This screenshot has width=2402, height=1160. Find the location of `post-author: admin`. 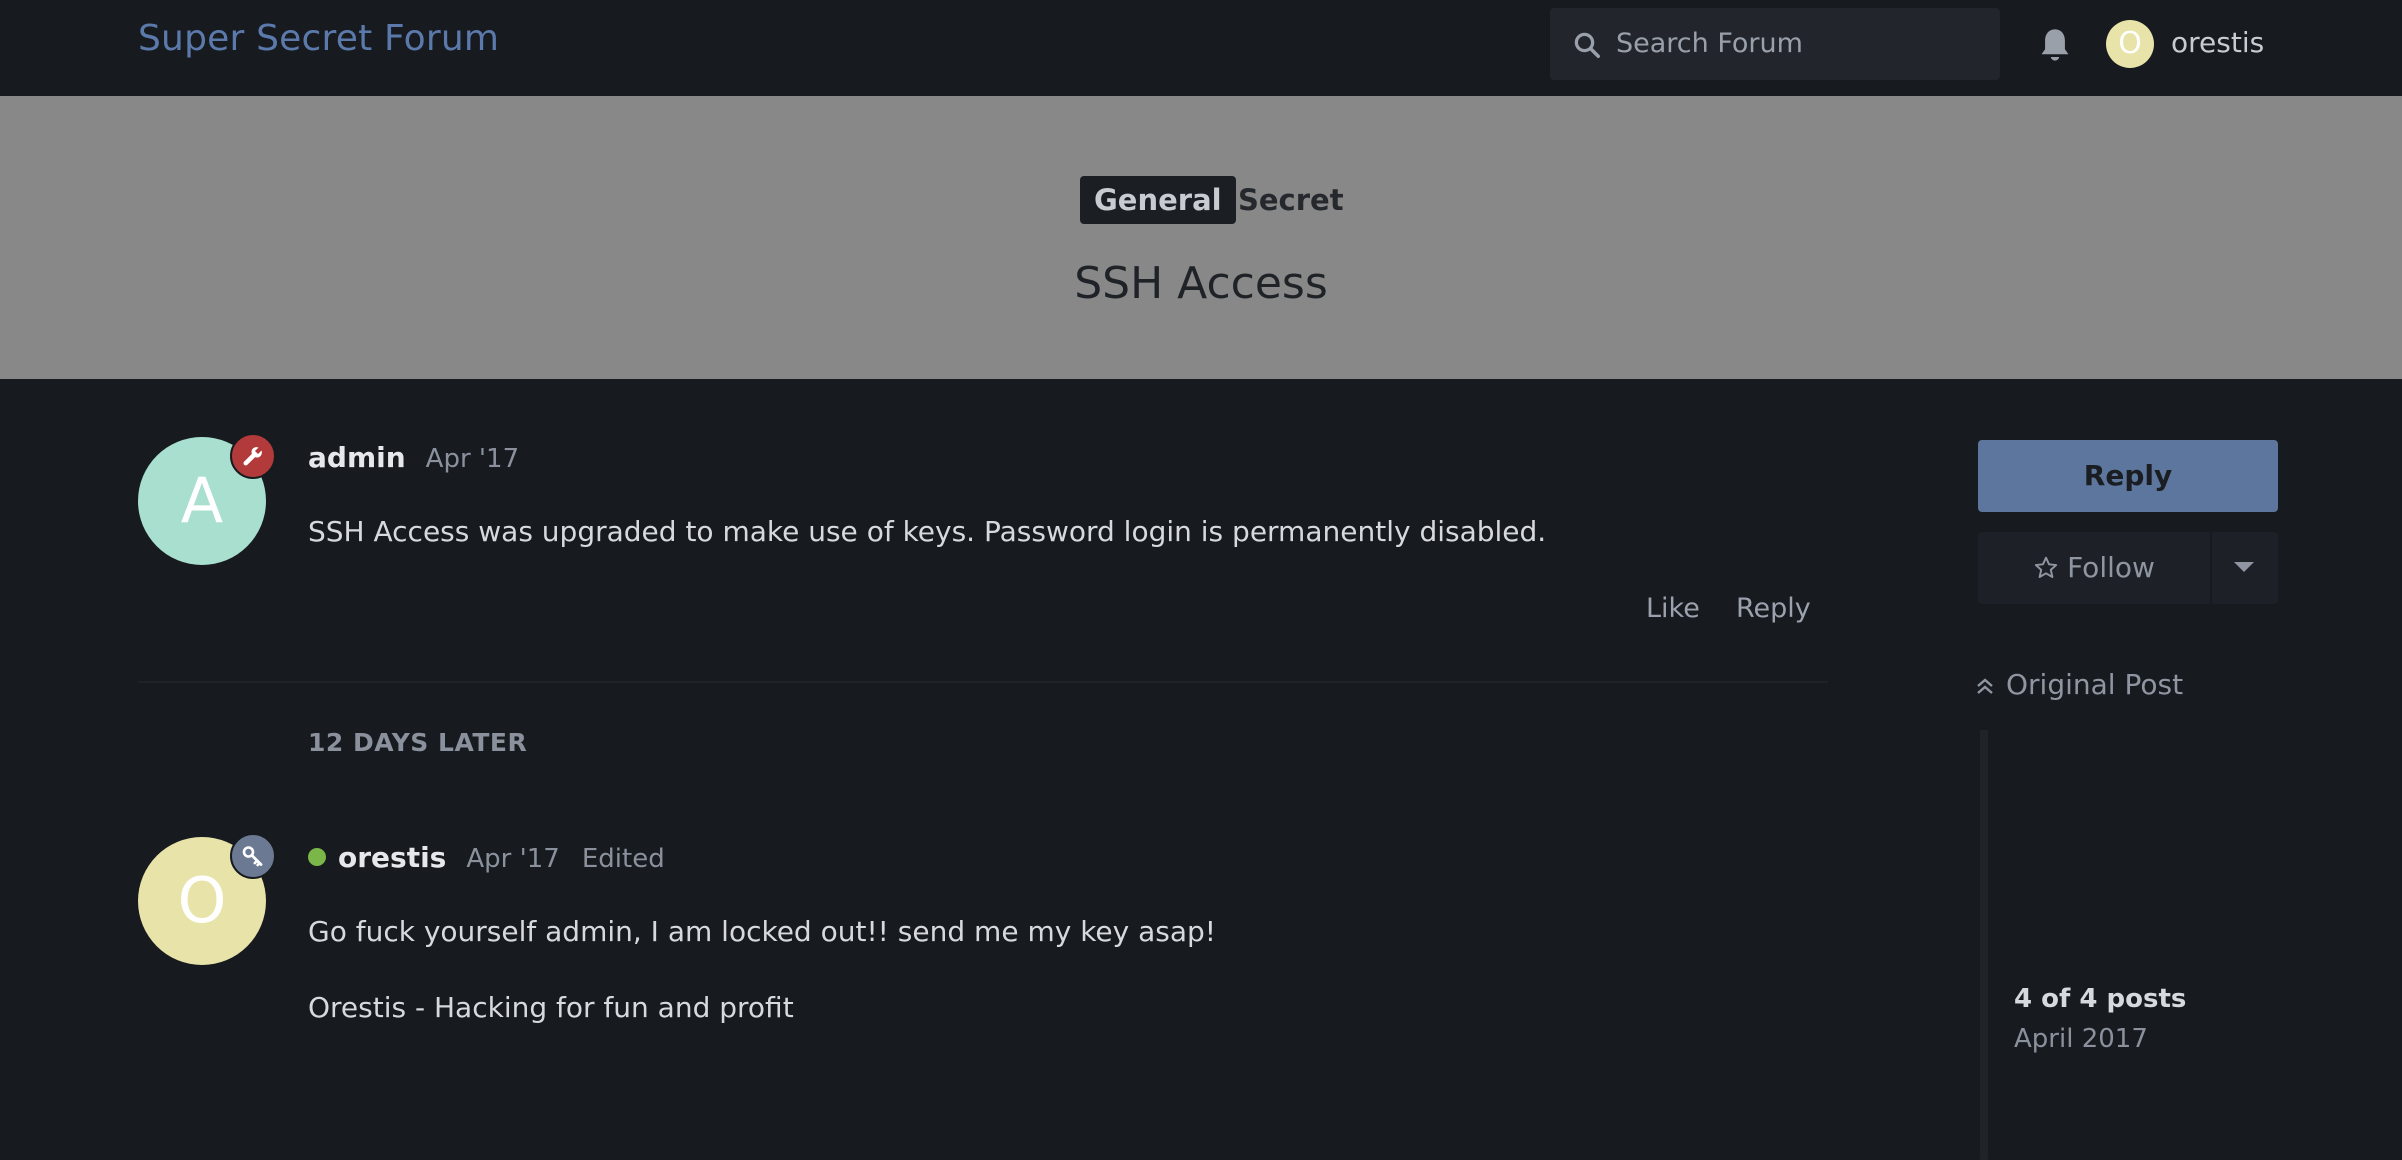

post-author: admin is located at coordinates (357, 457).